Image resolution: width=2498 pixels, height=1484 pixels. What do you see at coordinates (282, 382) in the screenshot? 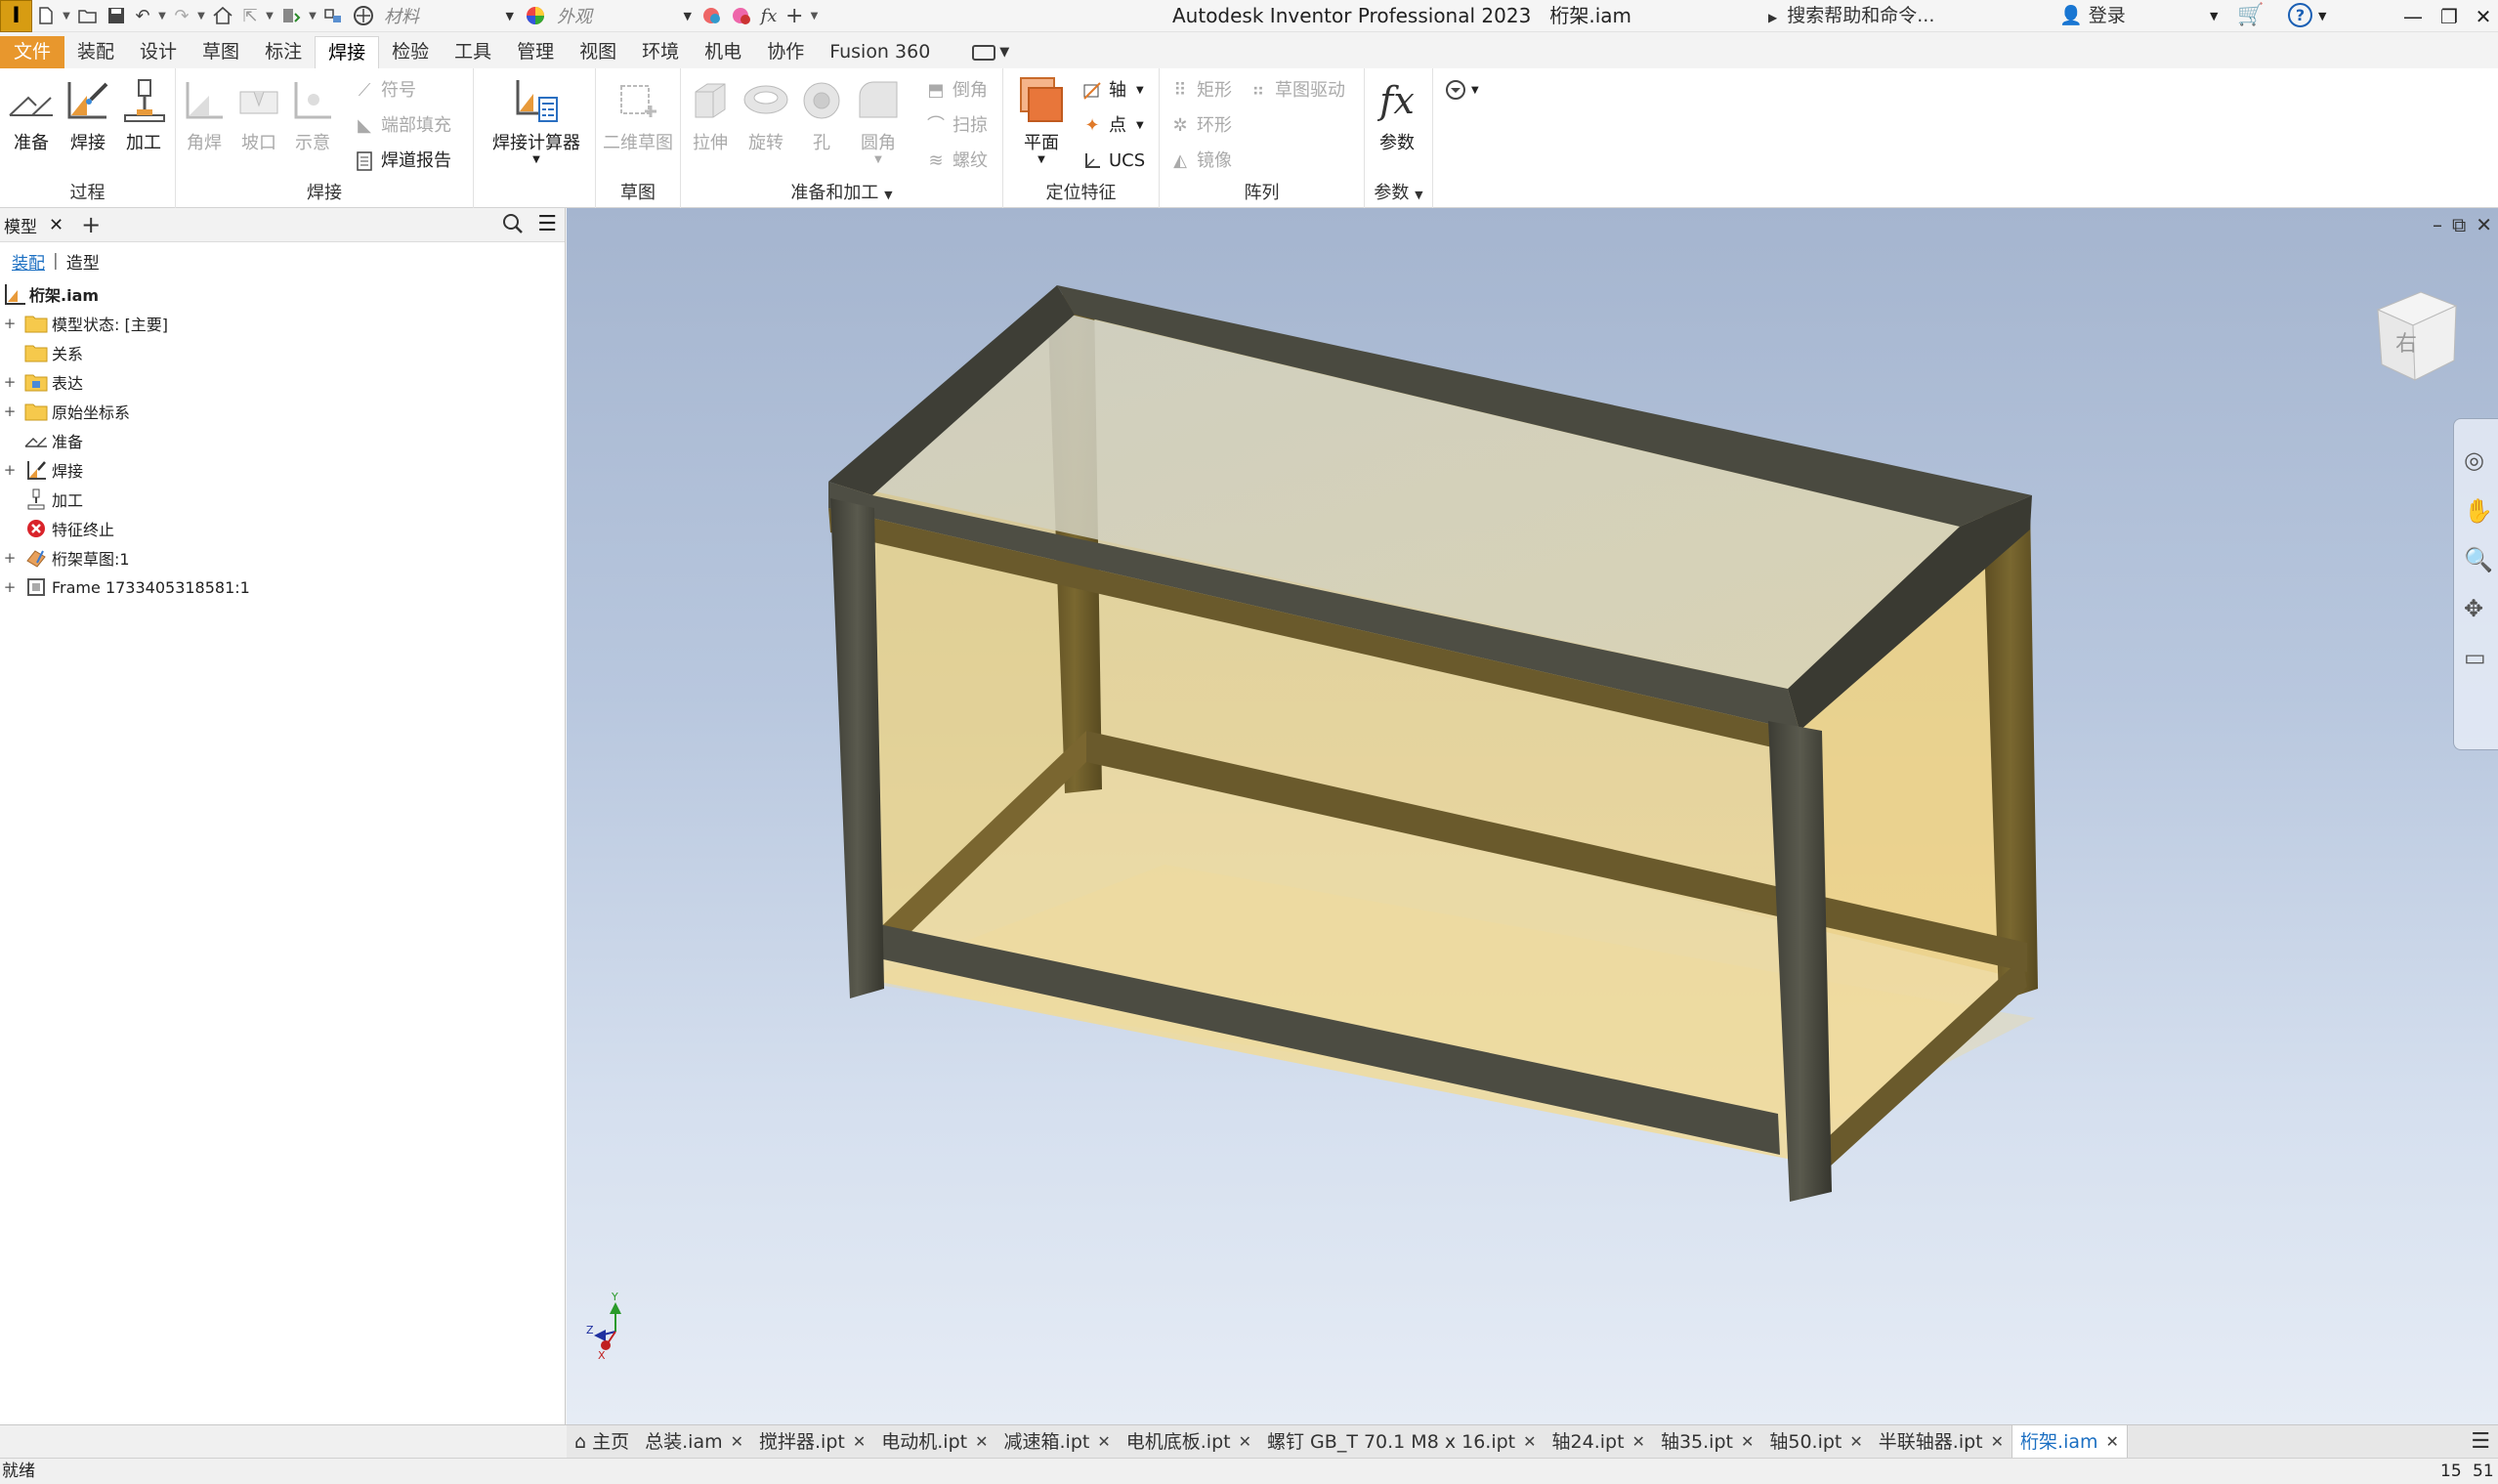
I see `tree-item-representations: + 表达` at bounding box center [282, 382].